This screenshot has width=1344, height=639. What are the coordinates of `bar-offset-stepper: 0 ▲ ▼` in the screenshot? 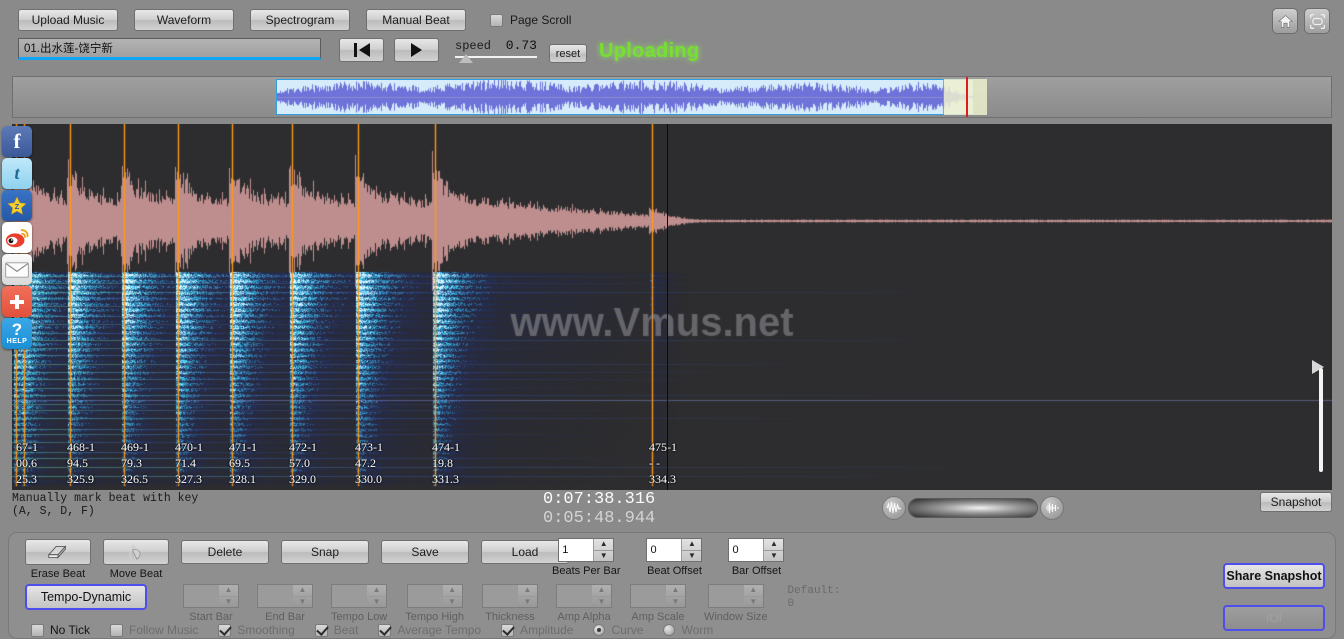 It's located at (756, 550).